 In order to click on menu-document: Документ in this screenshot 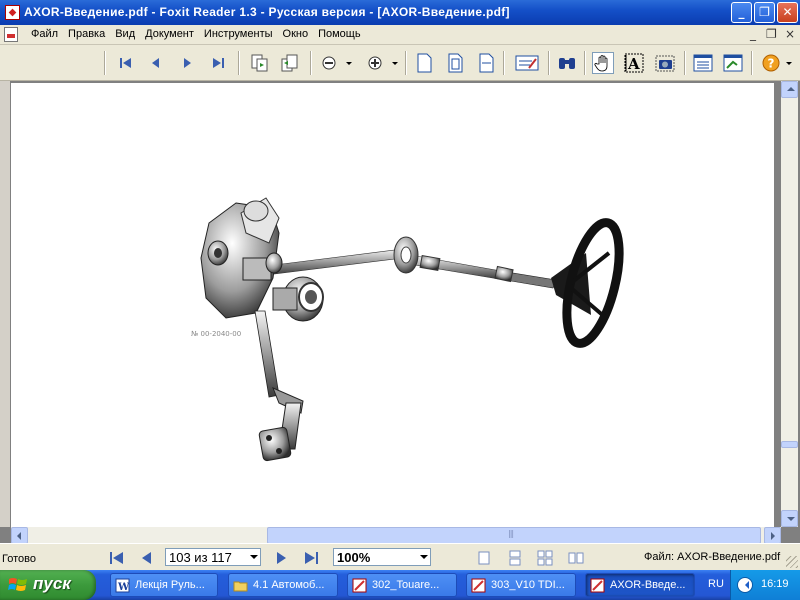, I will do `click(169, 34)`.